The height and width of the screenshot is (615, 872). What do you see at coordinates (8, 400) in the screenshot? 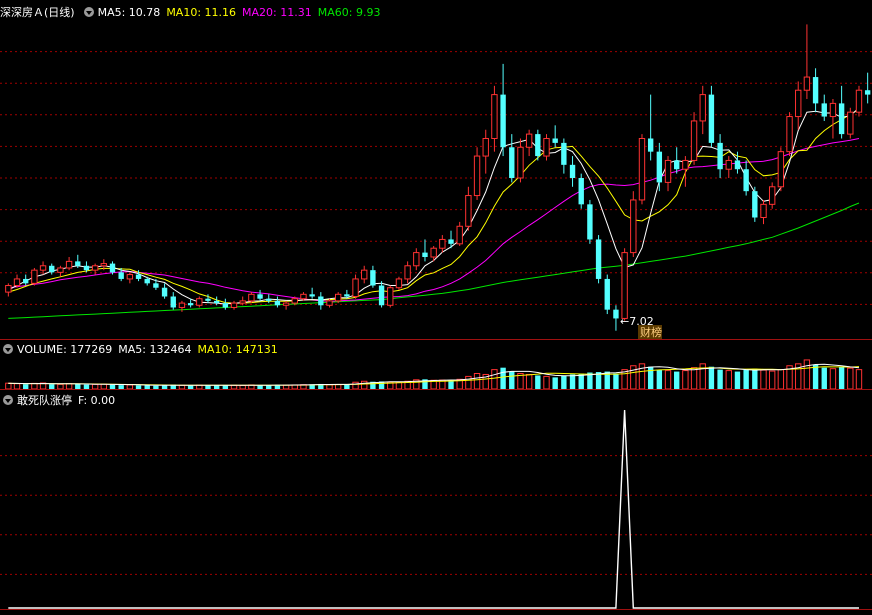
I see `indicator-panel-menu-icon` at bounding box center [8, 400].